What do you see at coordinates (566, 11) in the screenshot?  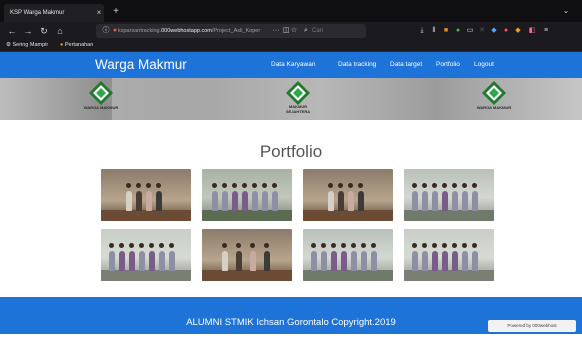 I see `window-menu-icon: ⌄` at bounding box center [566, 11].